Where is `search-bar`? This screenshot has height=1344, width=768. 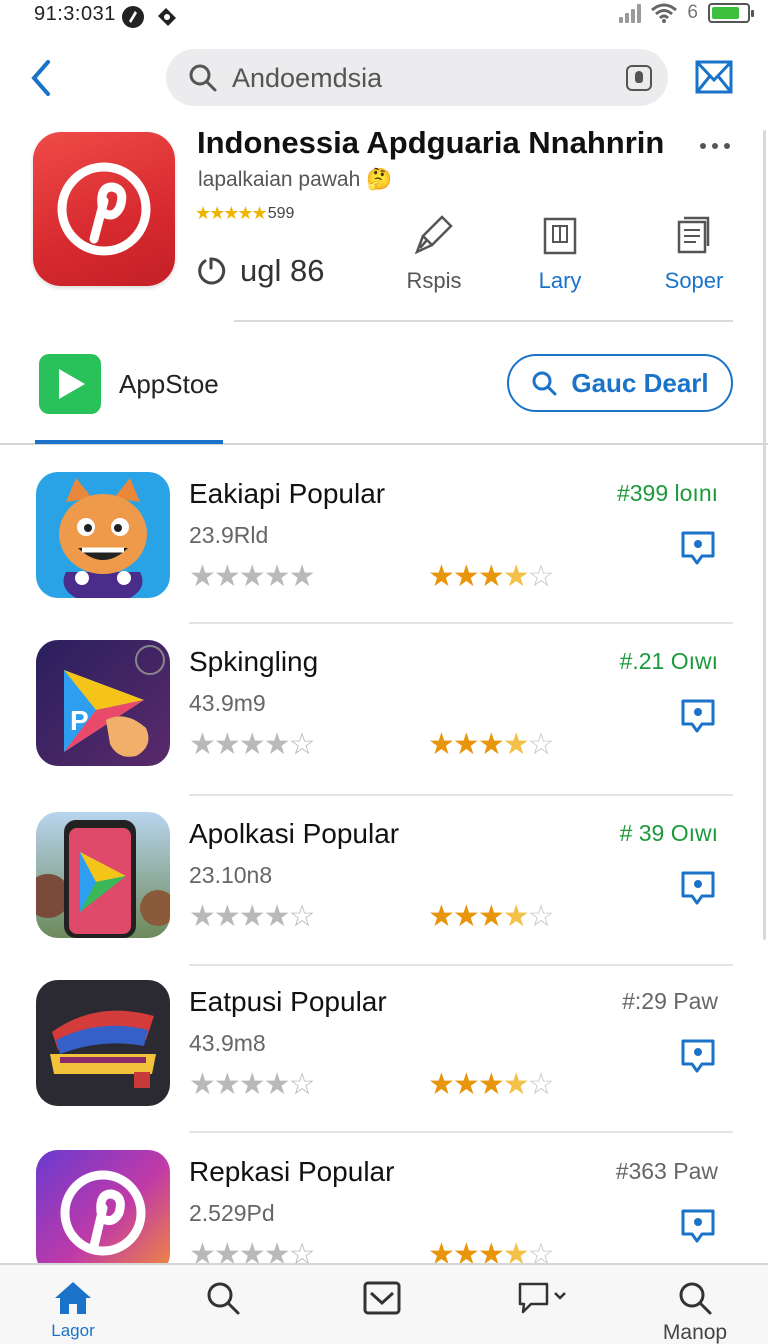
search-bar is located at coordinates (417, 77).